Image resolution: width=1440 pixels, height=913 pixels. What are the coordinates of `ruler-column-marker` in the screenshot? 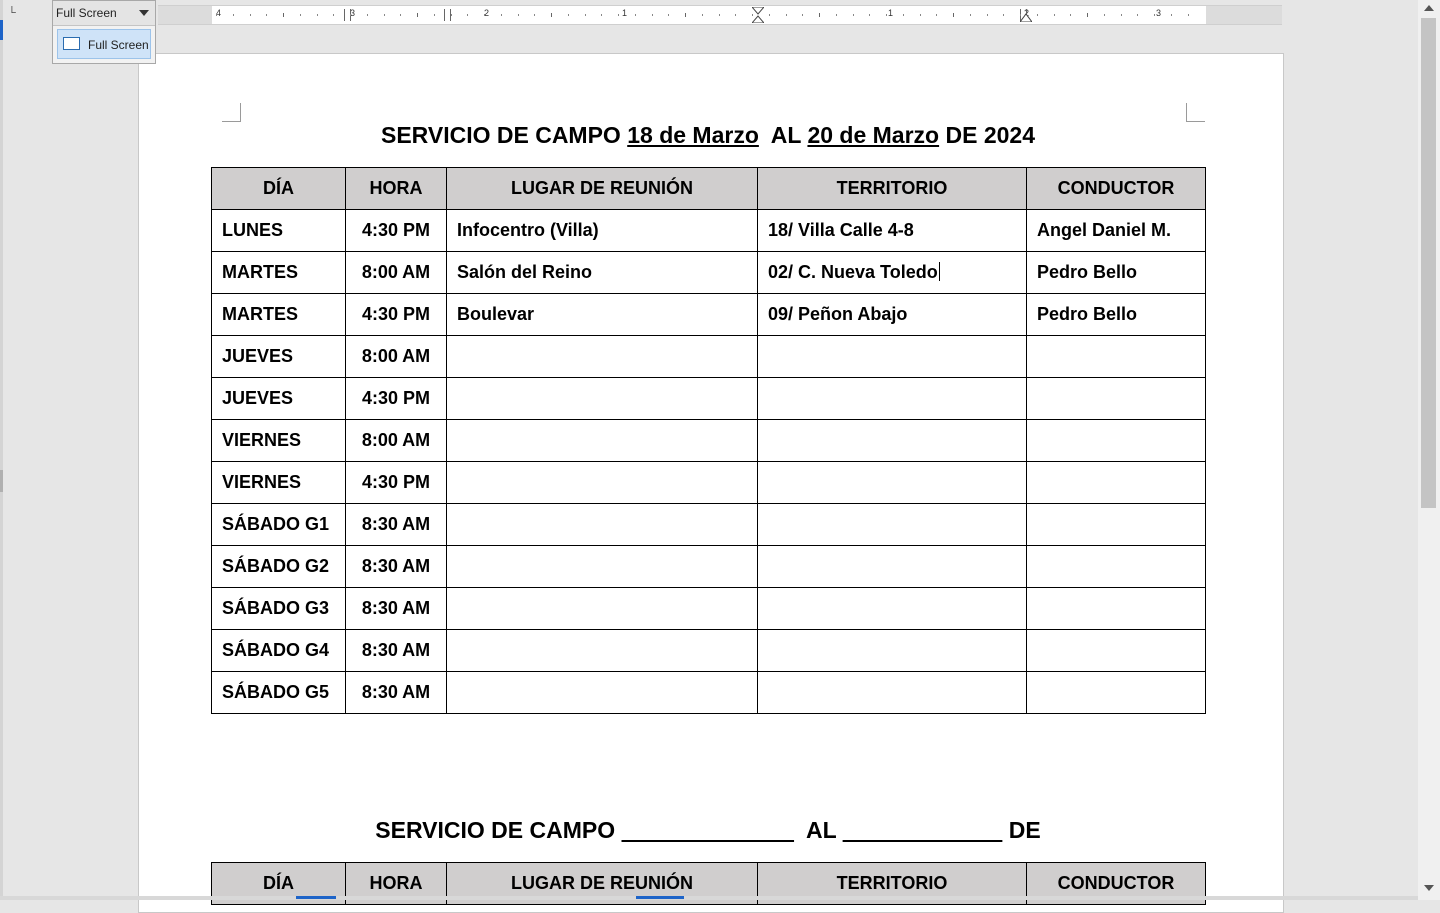 It's located at (447, 15).